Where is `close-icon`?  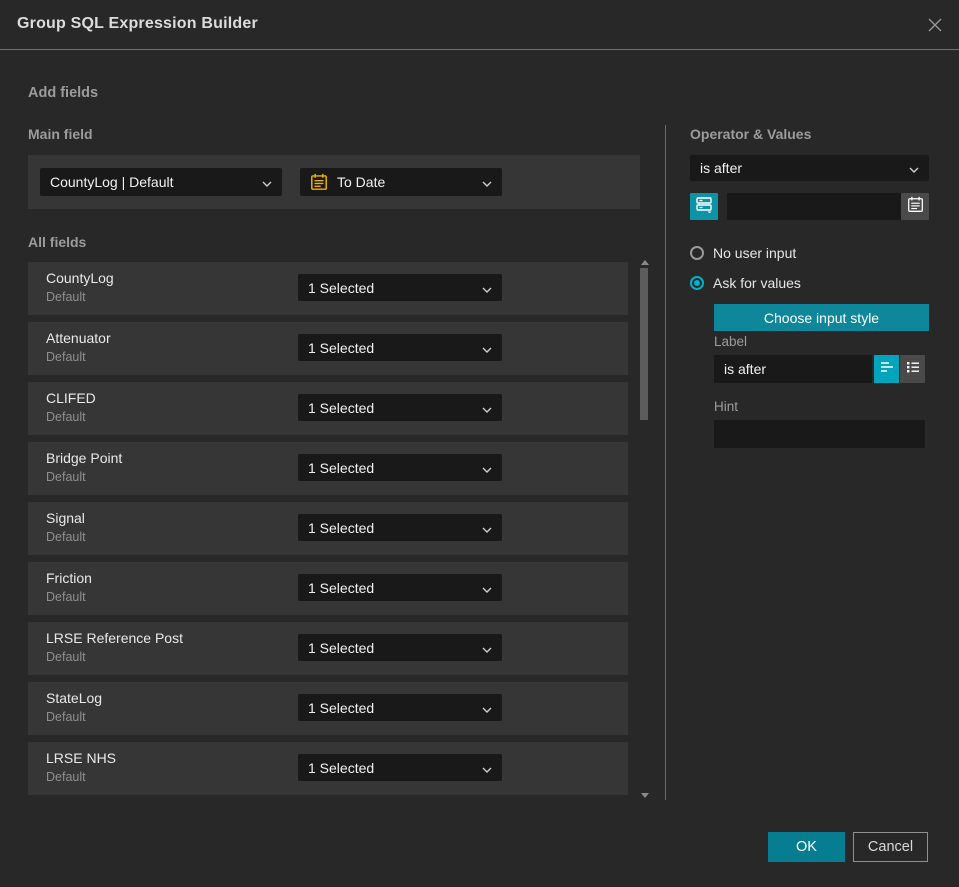 close-icon is located at coordinates (935, 25).